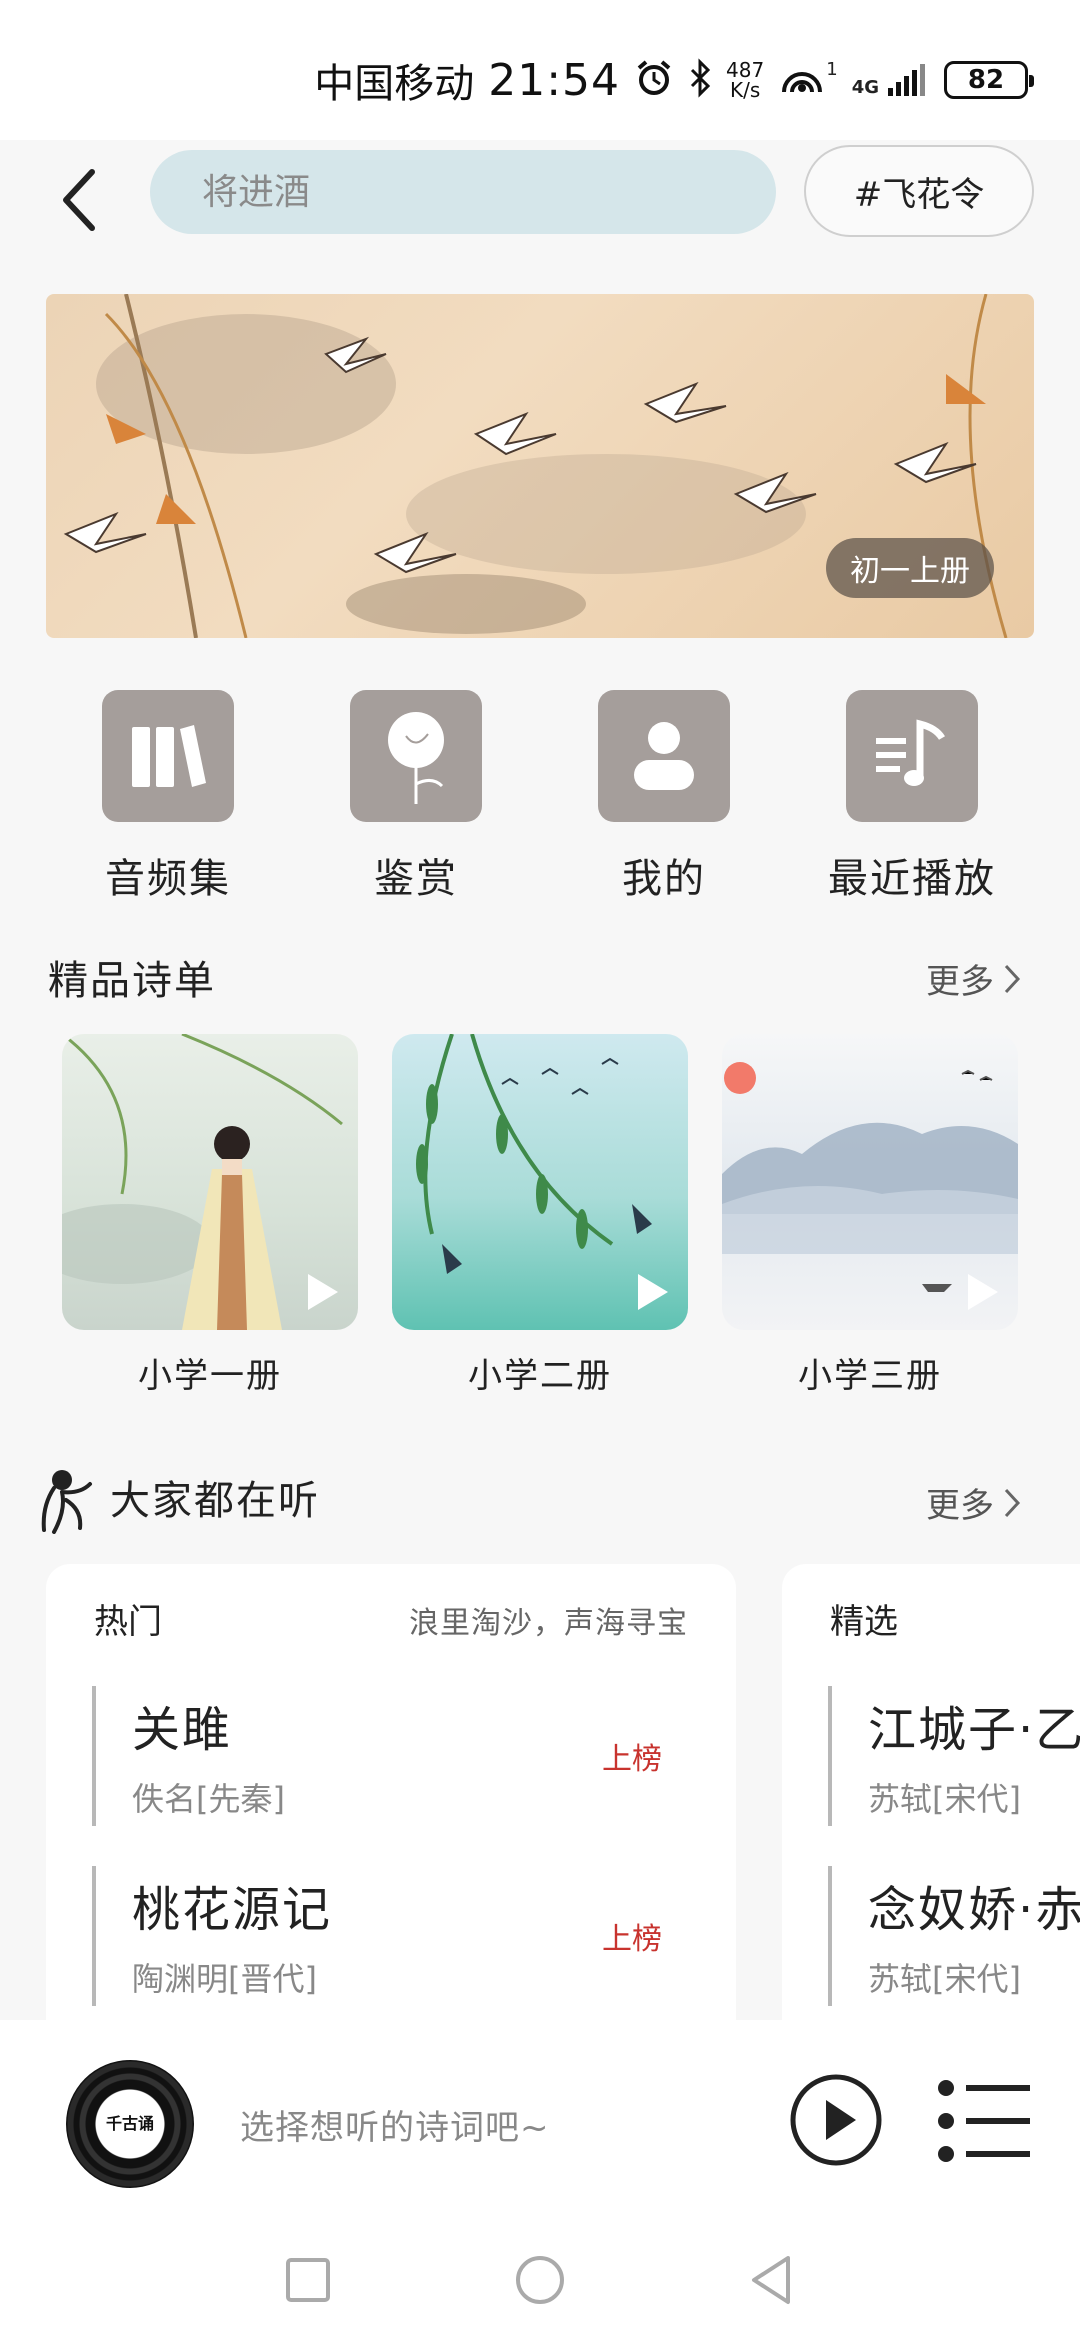  I want to click on back-button, so click(78, 200).